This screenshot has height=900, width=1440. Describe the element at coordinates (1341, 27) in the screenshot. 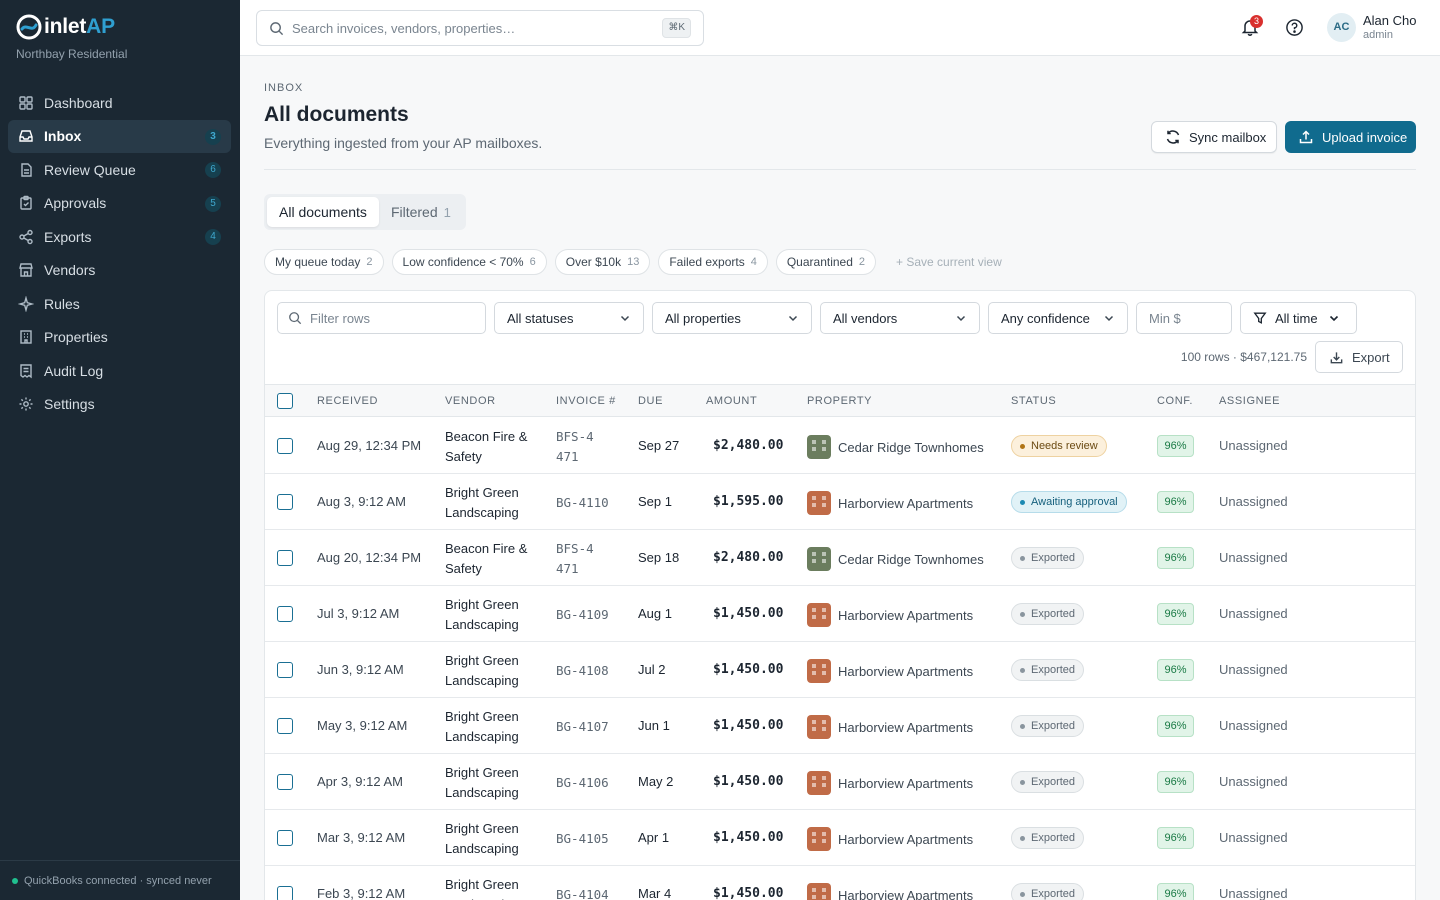

I see `user-avatar: AC` at that location.